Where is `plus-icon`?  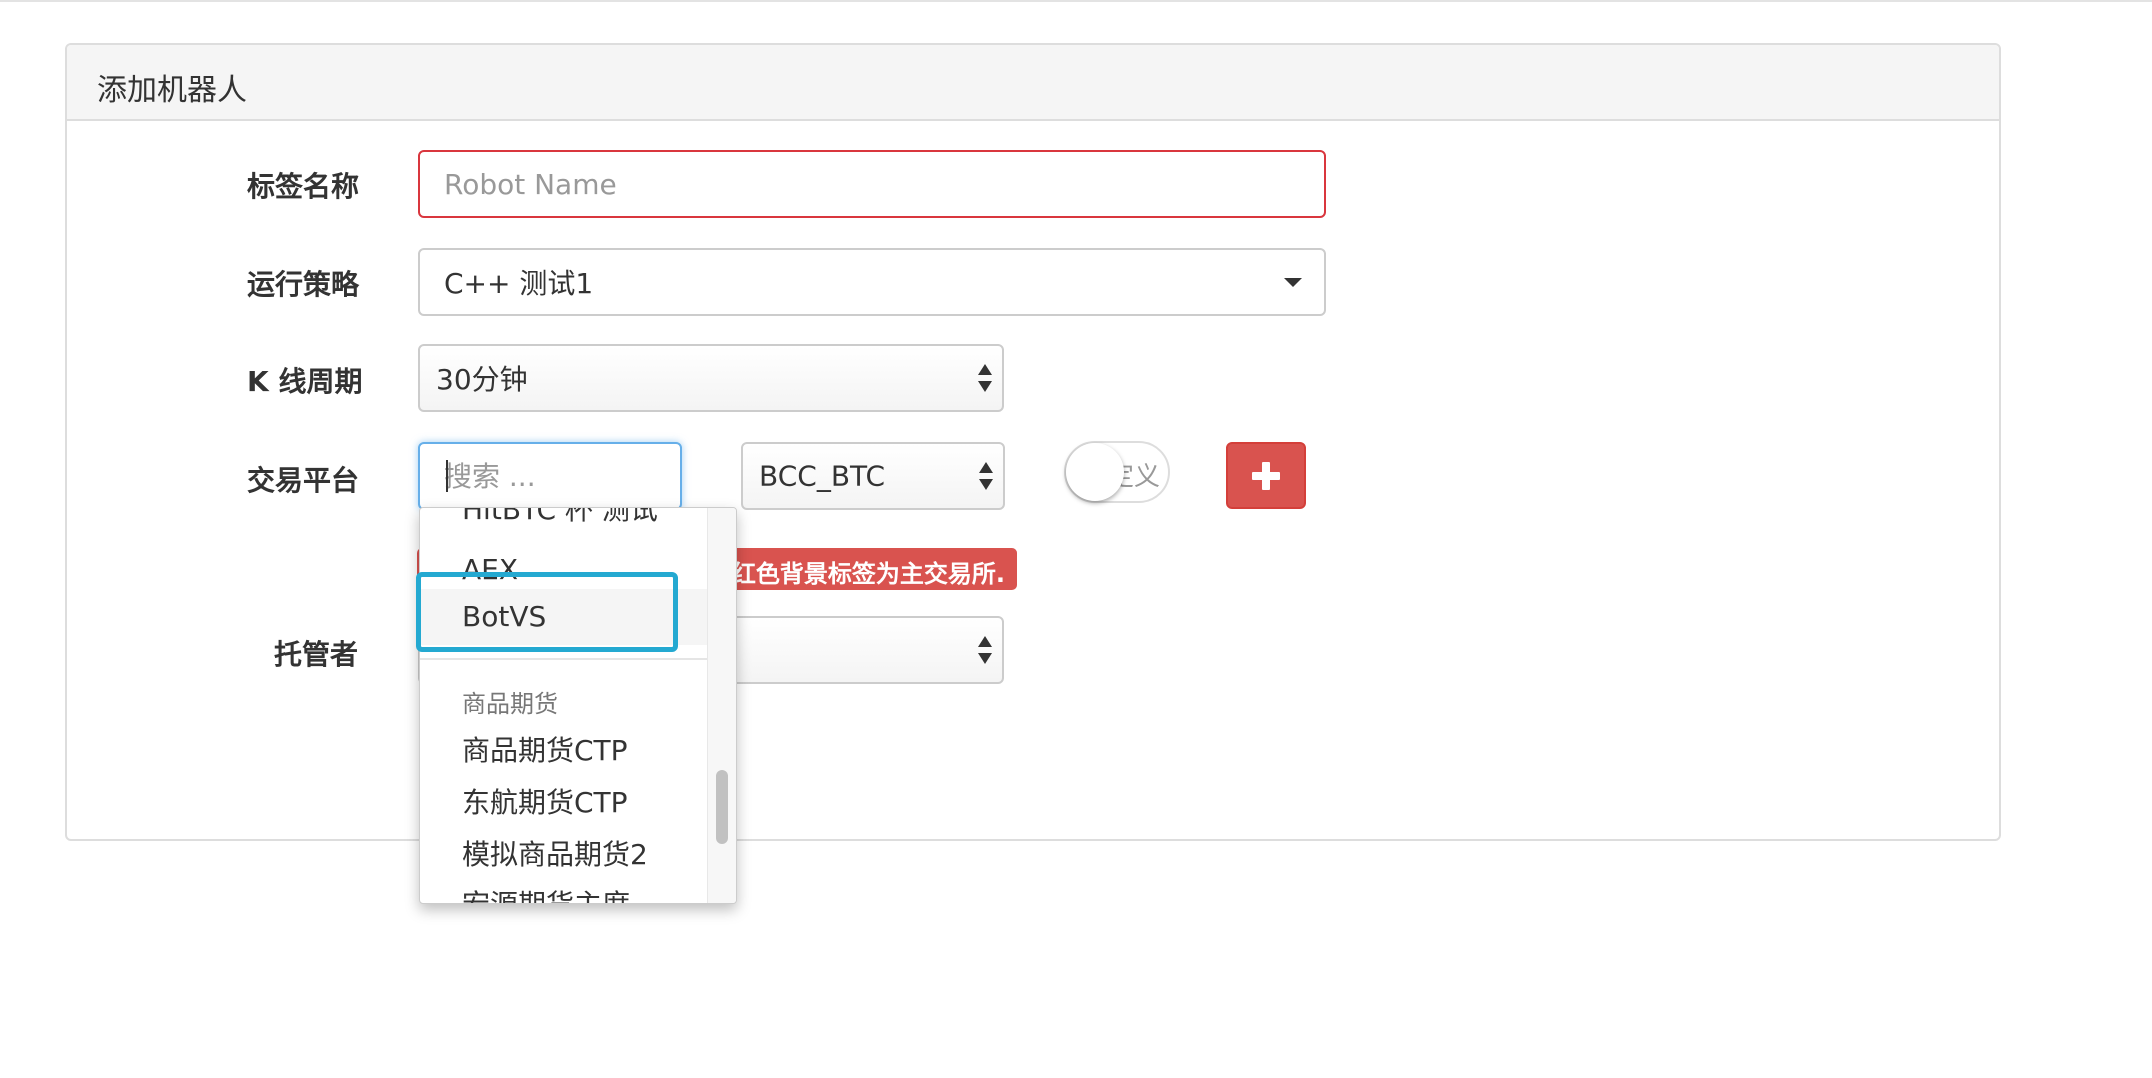
plus-icon is located at coordinates (1266, 475).